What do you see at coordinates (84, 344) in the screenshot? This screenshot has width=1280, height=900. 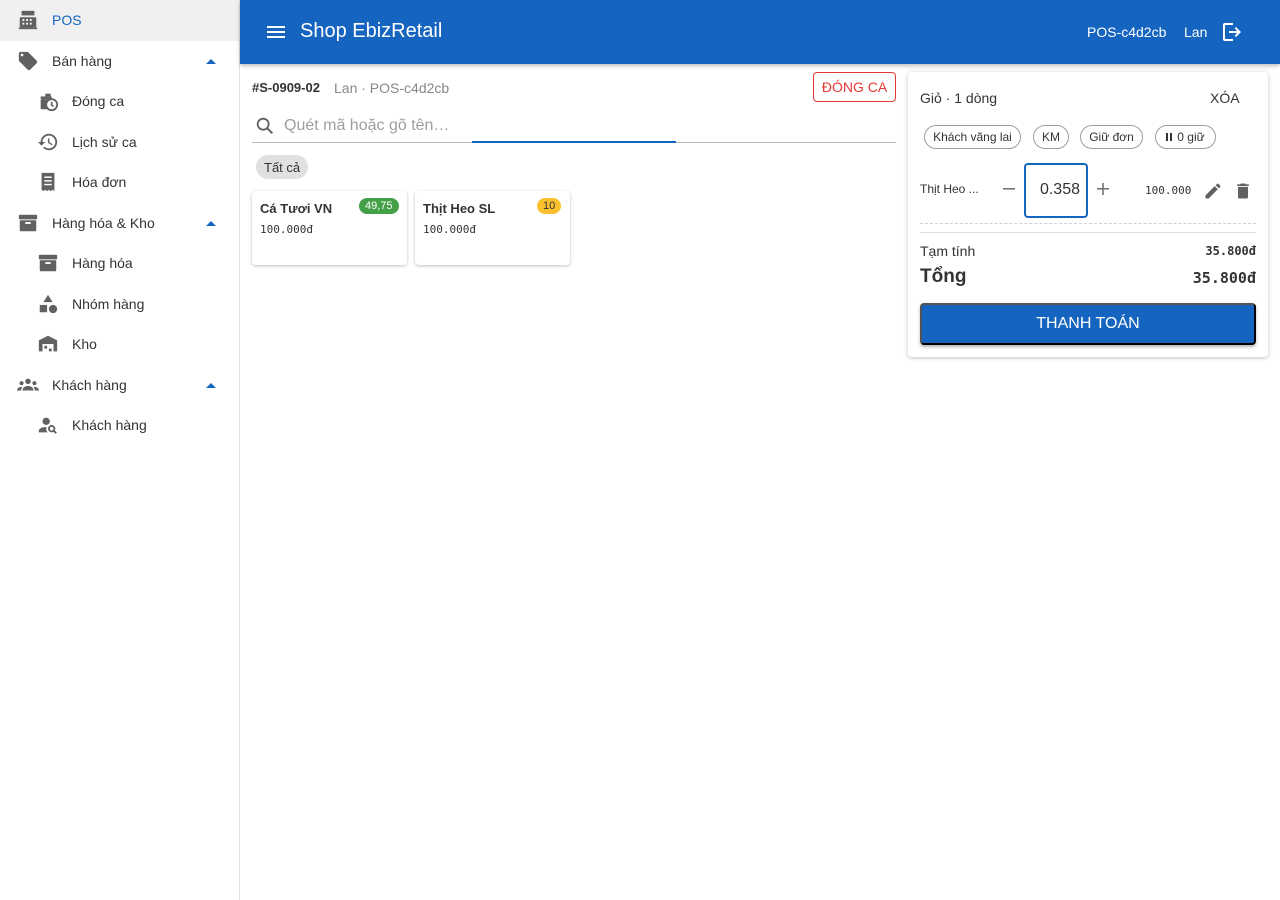 I see `sidebar-item-label: Kho` at bounding box center [84, 344].